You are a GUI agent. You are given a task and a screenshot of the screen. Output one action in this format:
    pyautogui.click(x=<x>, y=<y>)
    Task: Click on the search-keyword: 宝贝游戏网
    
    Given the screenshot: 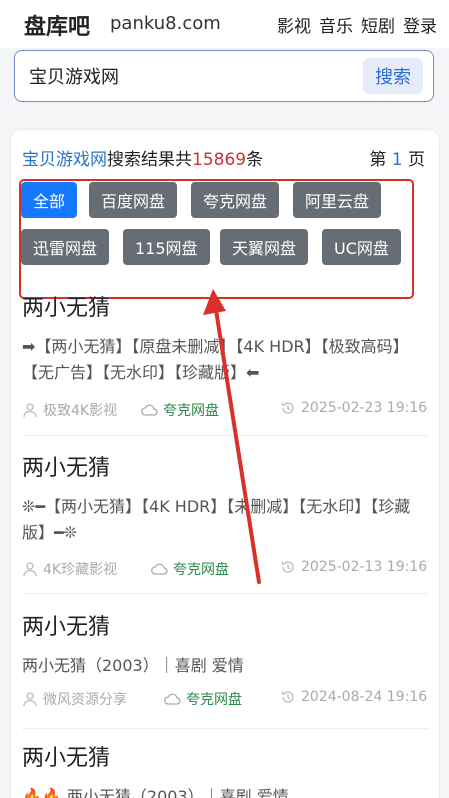 What is the action you would take?
    pyautogui.click(x=64, y=160)
    